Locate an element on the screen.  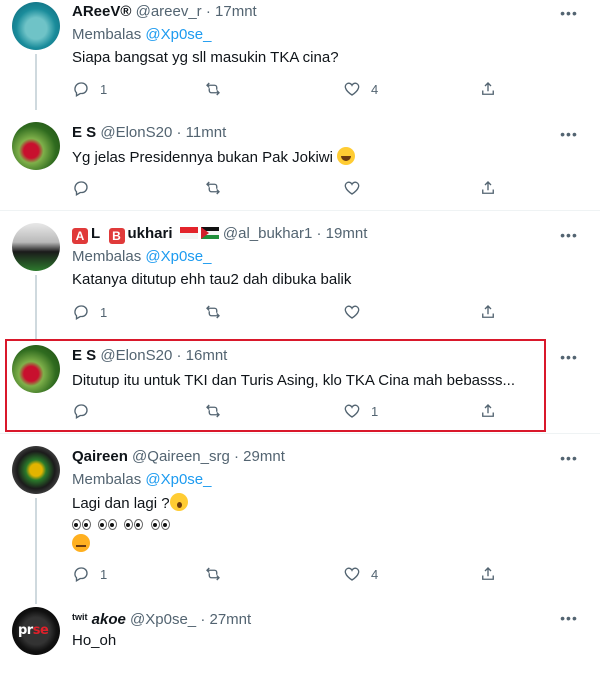
handle: @Xp0se_ is located at coordinates (163, 619).